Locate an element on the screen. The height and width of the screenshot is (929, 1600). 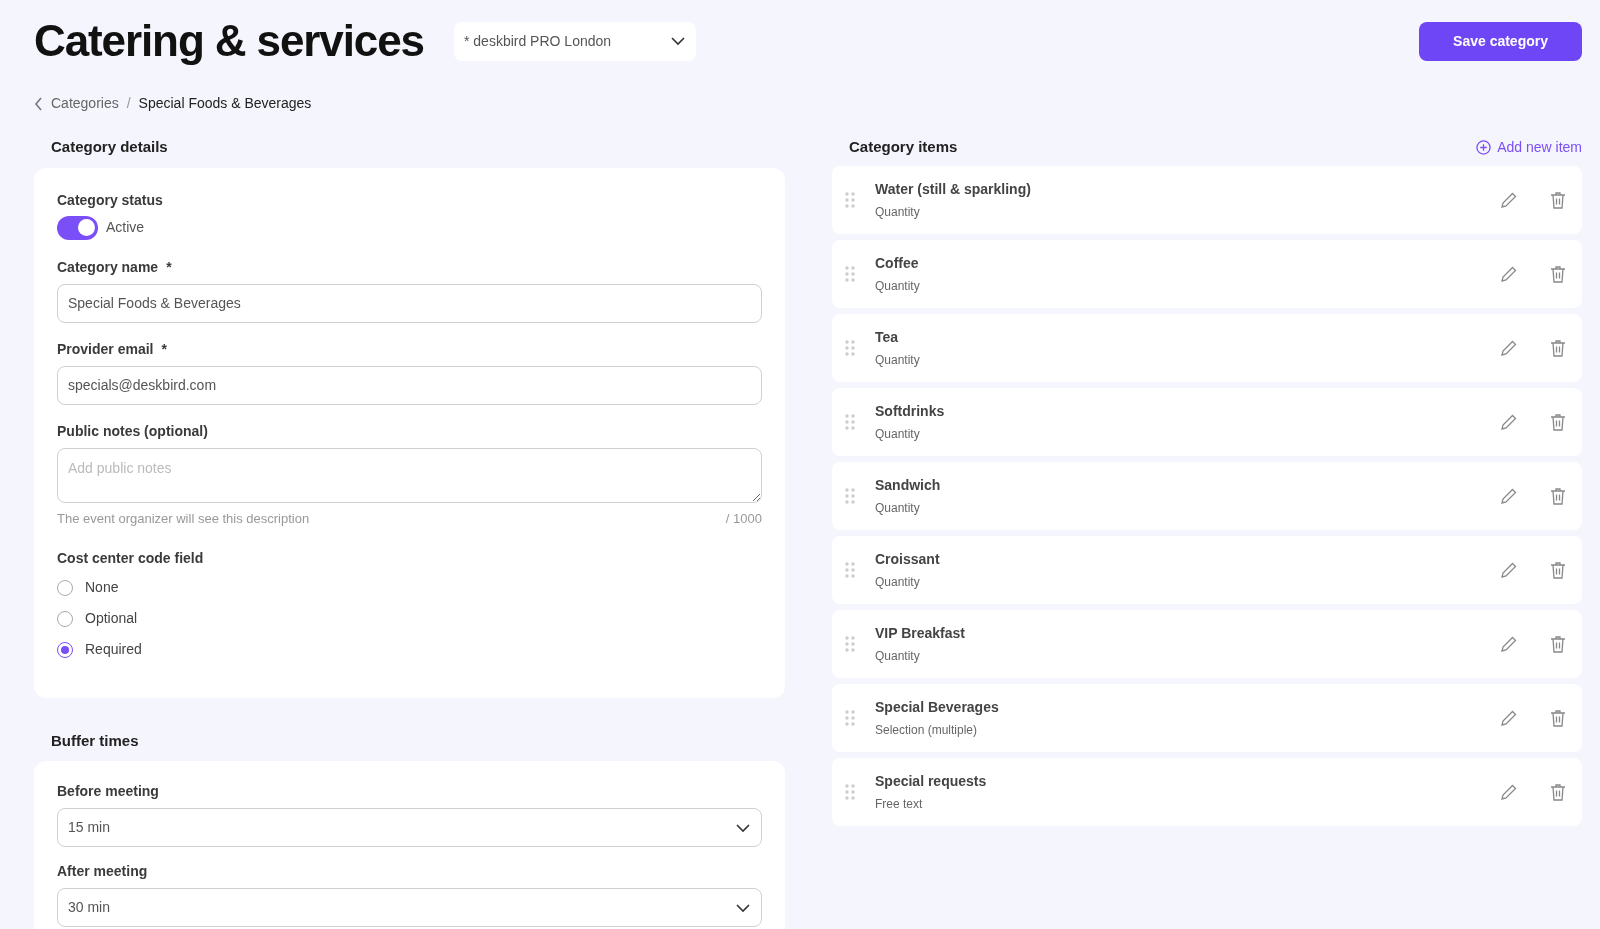
radio-label: None is located at coordinates (102, 587).